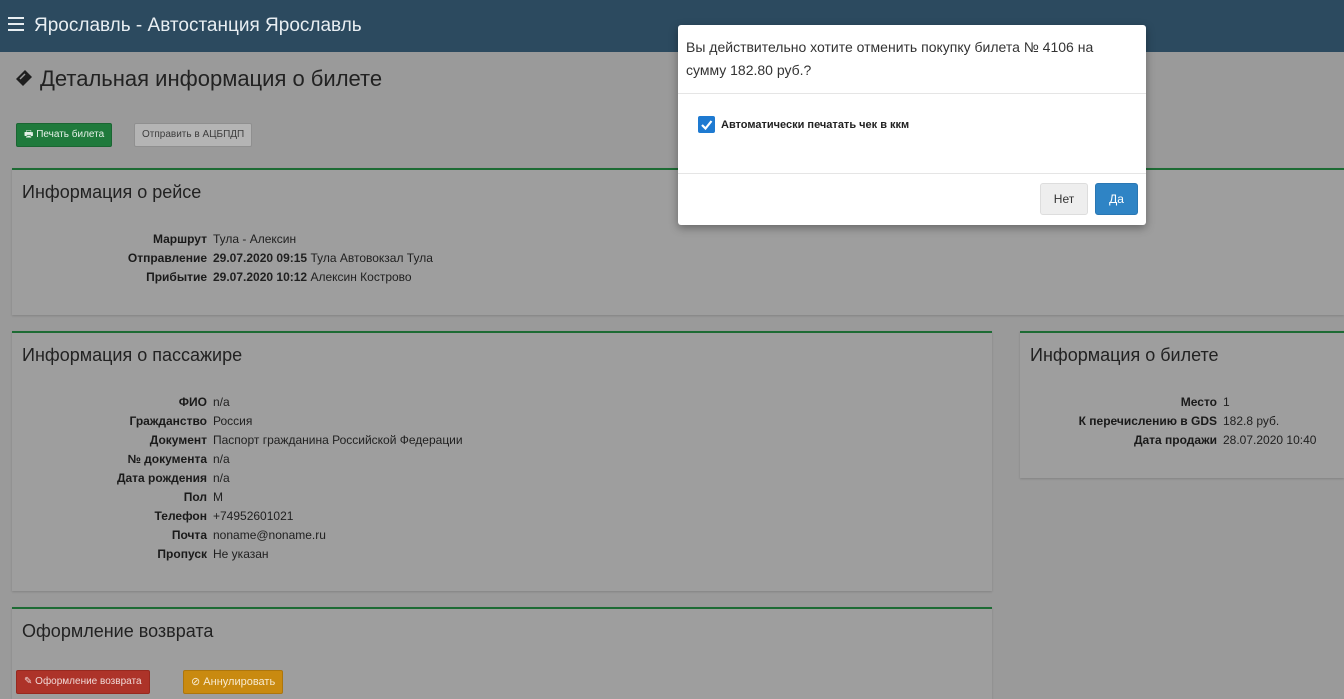  Describe the element at coordinates (1064, 199) in the screenshot. I see `no-button: Нет` at that location.